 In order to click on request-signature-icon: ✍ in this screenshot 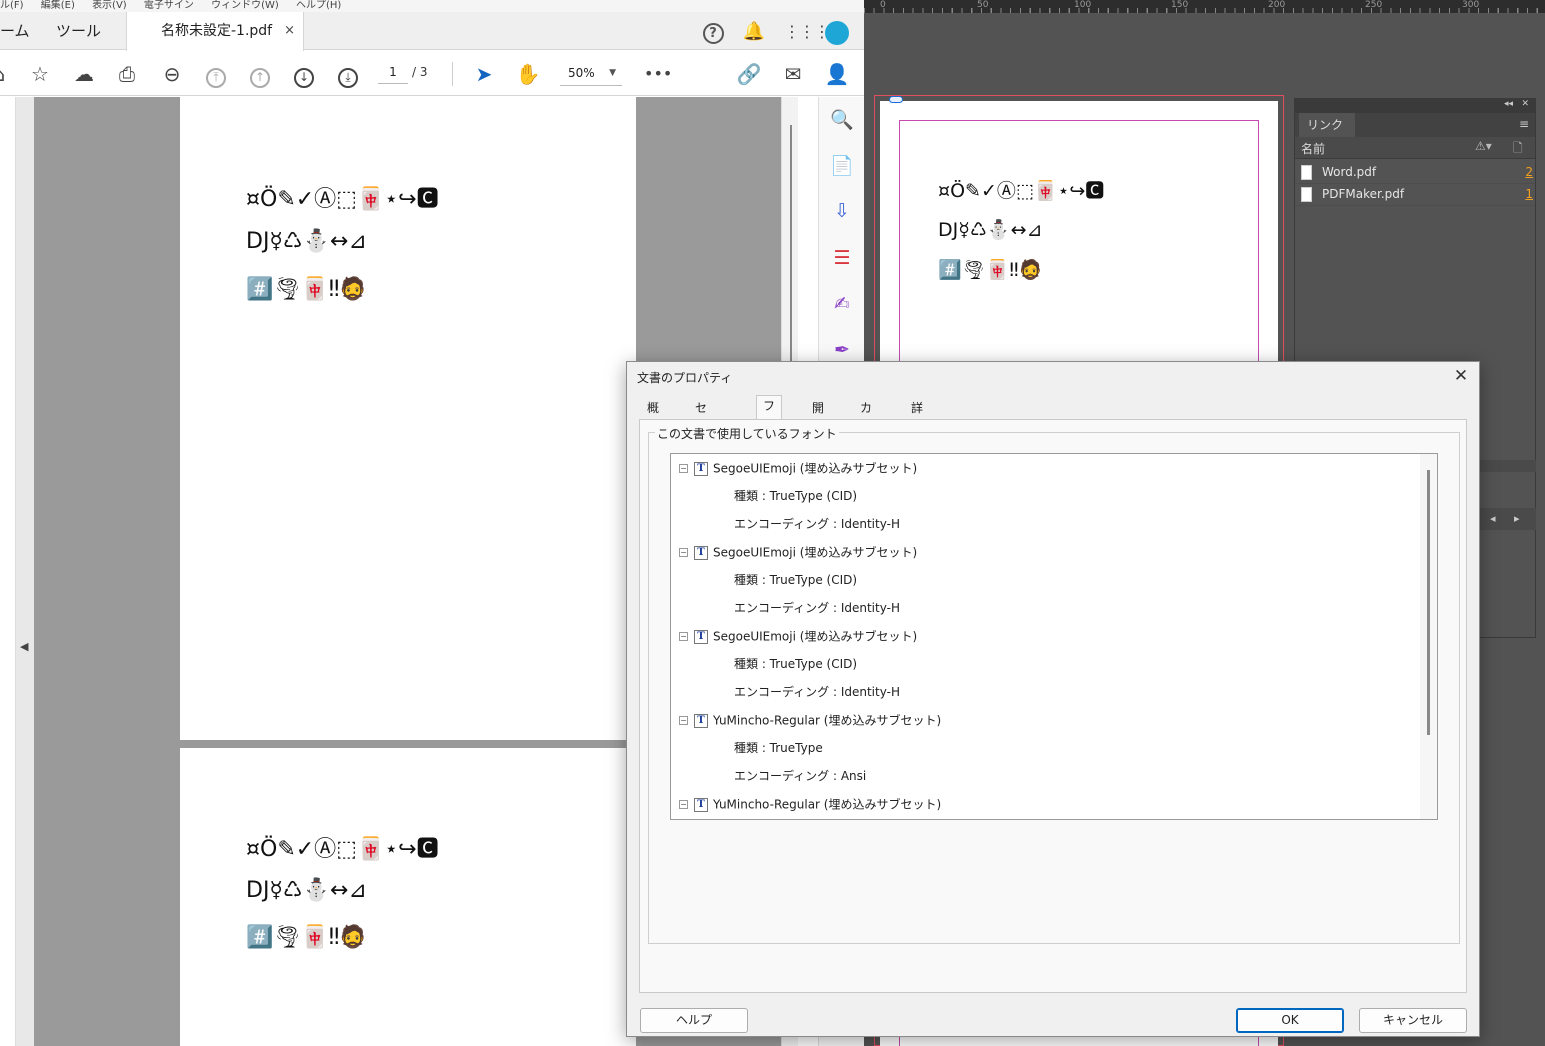, I will do `click(842, 304)`.